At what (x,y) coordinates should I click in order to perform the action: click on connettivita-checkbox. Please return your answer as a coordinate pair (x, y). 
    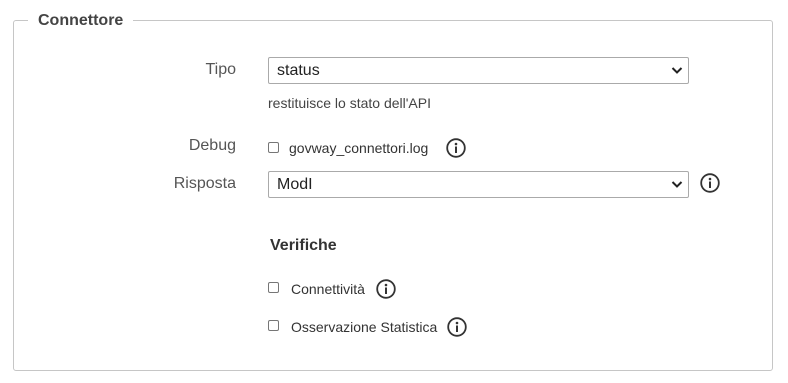
    Looking at the image, I should click on (273, 287).